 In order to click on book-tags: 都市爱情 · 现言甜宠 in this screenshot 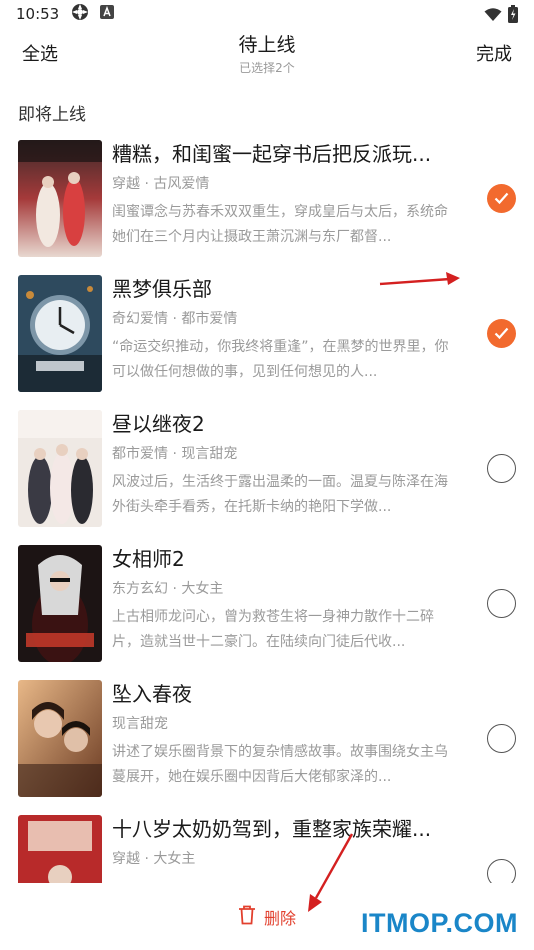, I will do `click(175, 454)`.